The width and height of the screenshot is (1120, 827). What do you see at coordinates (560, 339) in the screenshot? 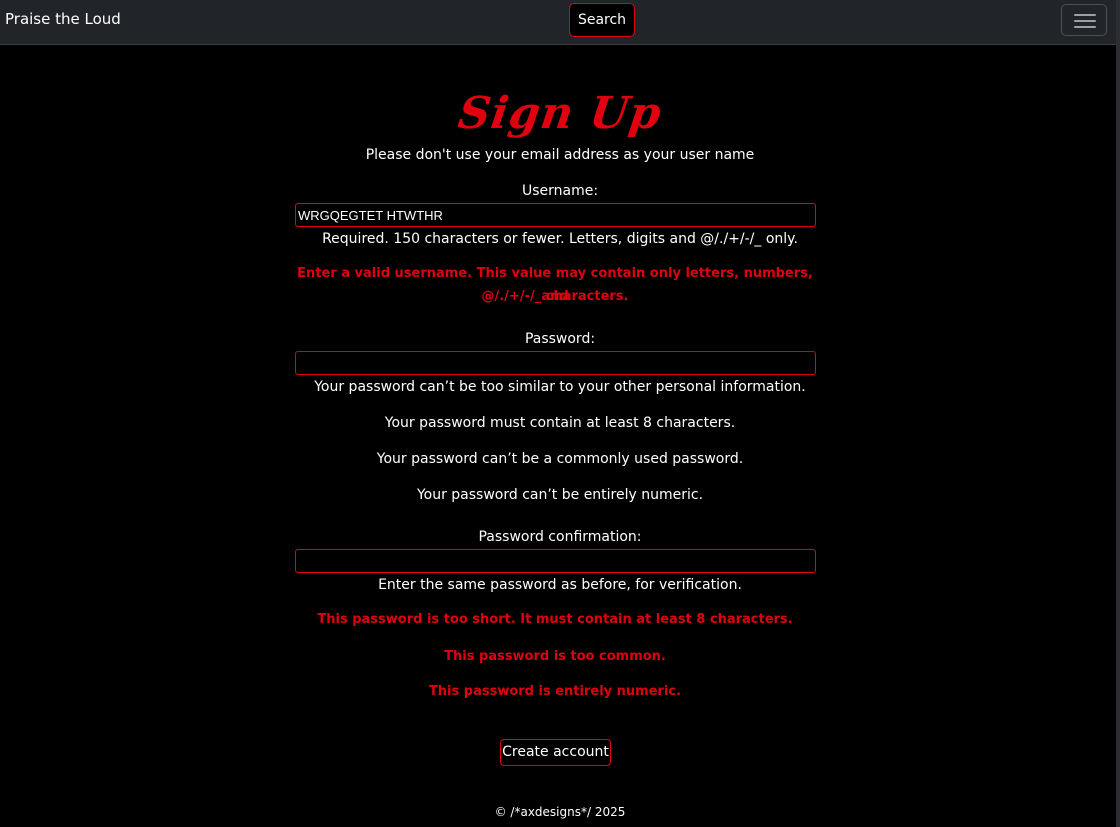
I see `password-label: Password:` at bounding box center [560, 339].